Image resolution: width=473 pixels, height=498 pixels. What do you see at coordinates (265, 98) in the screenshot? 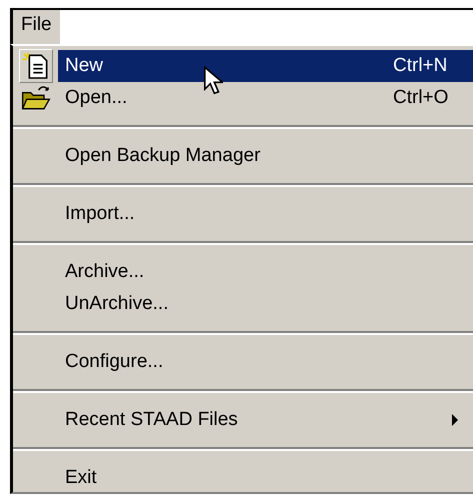
I see `menu-item: Open... Ctrl+O` at bounding box center [265, 98].